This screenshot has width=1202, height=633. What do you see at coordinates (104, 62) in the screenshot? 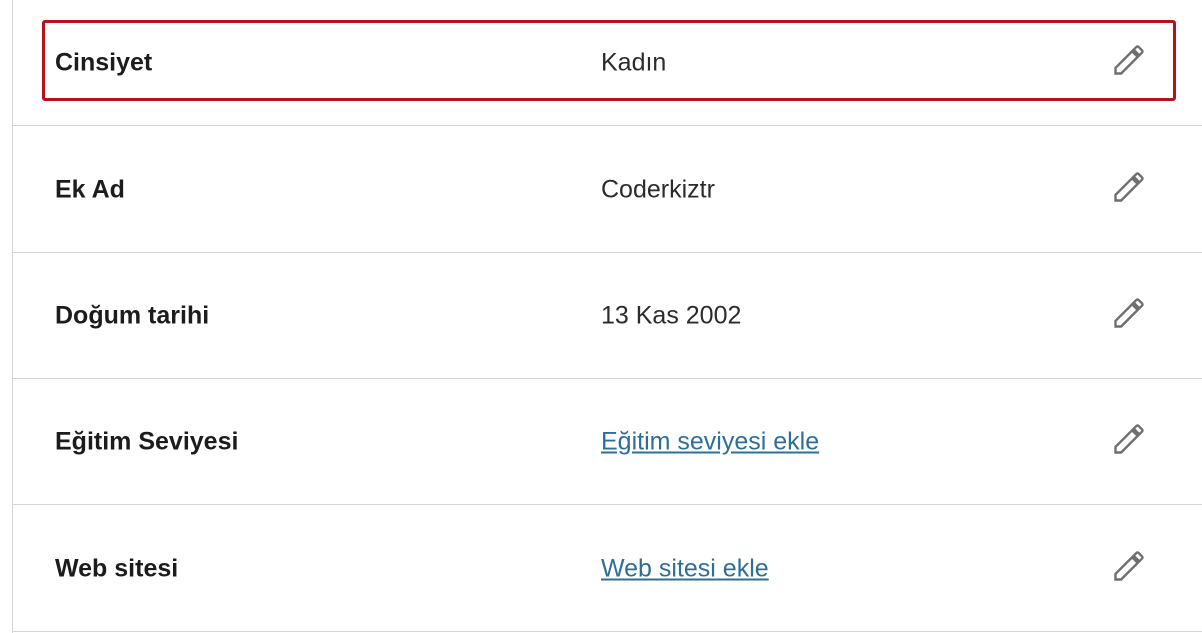
I see `field-label: Cinsiyet` at bounding box center [104, 62].